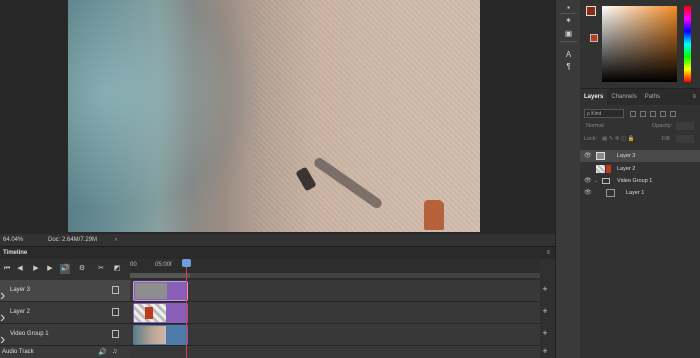 The width and height of the screenshot is (700, 358). I want to click on clip-subject, so click(149, 313).